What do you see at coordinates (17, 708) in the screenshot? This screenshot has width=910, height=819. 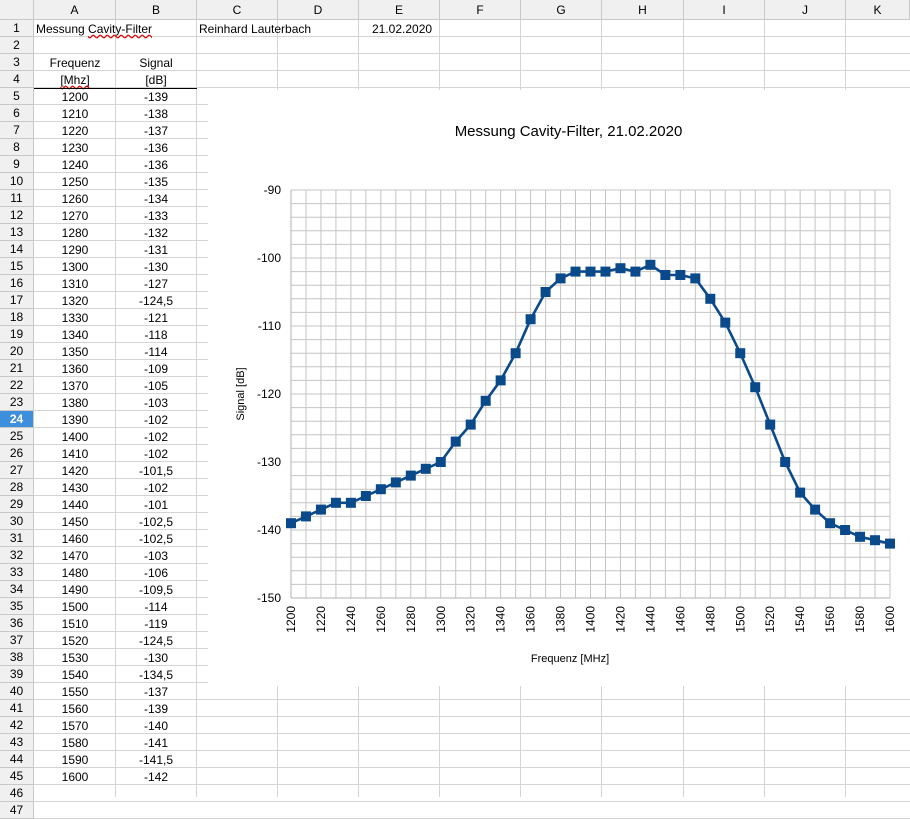 I see `row-header: 41` at bounding box center [17, 708].